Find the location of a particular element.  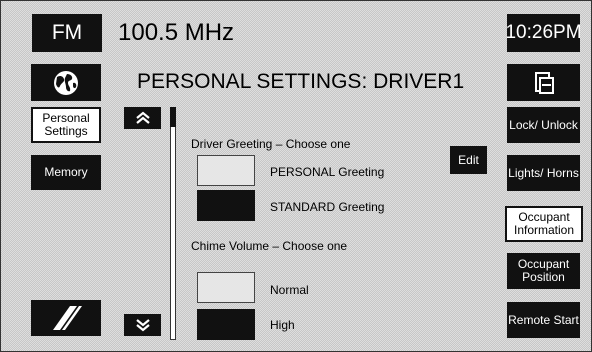

driver-greeting-heading: Driver Greeting – Choose one is located at coordinates (271, 144).